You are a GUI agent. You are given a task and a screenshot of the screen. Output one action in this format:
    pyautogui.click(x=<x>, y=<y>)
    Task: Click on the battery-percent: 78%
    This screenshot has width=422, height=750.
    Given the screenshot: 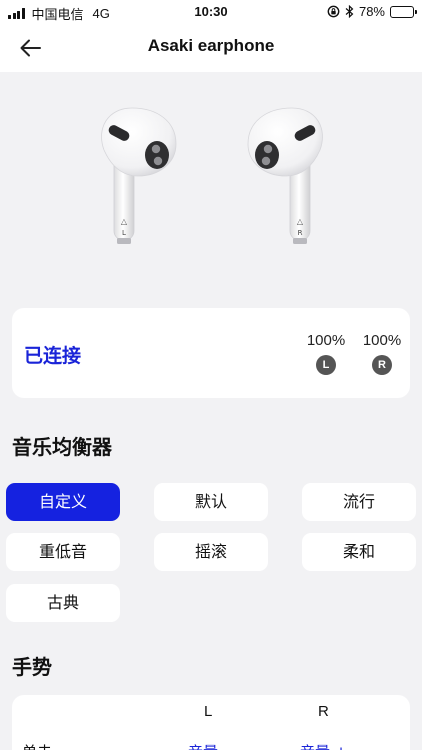 What is the action you would take?
    pyautogui.click(x=371, y=11)
    